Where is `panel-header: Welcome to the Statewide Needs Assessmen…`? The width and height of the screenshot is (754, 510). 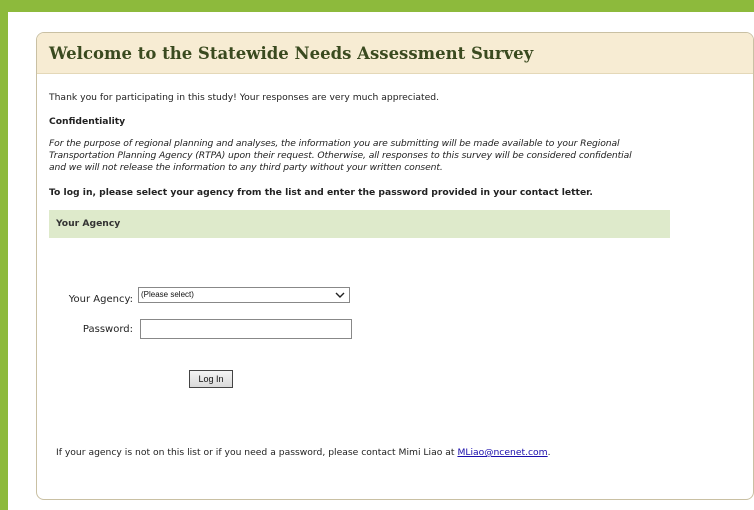
panel-header: Welcome to the Statewide Needs Assessmen… is located at coordinates (395, 53).